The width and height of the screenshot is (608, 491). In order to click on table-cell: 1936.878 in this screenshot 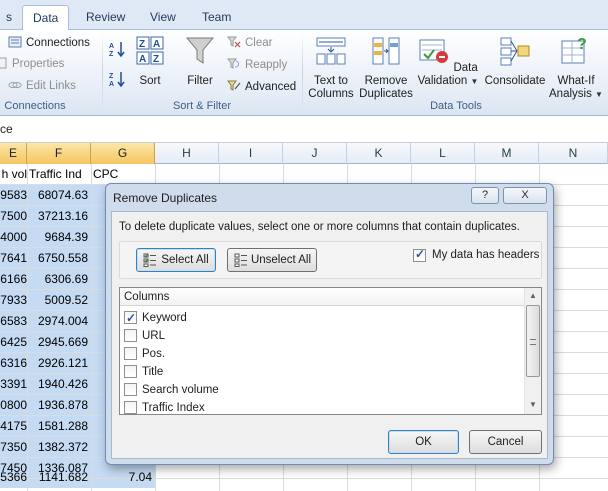, I will do `click(59, 405)`.